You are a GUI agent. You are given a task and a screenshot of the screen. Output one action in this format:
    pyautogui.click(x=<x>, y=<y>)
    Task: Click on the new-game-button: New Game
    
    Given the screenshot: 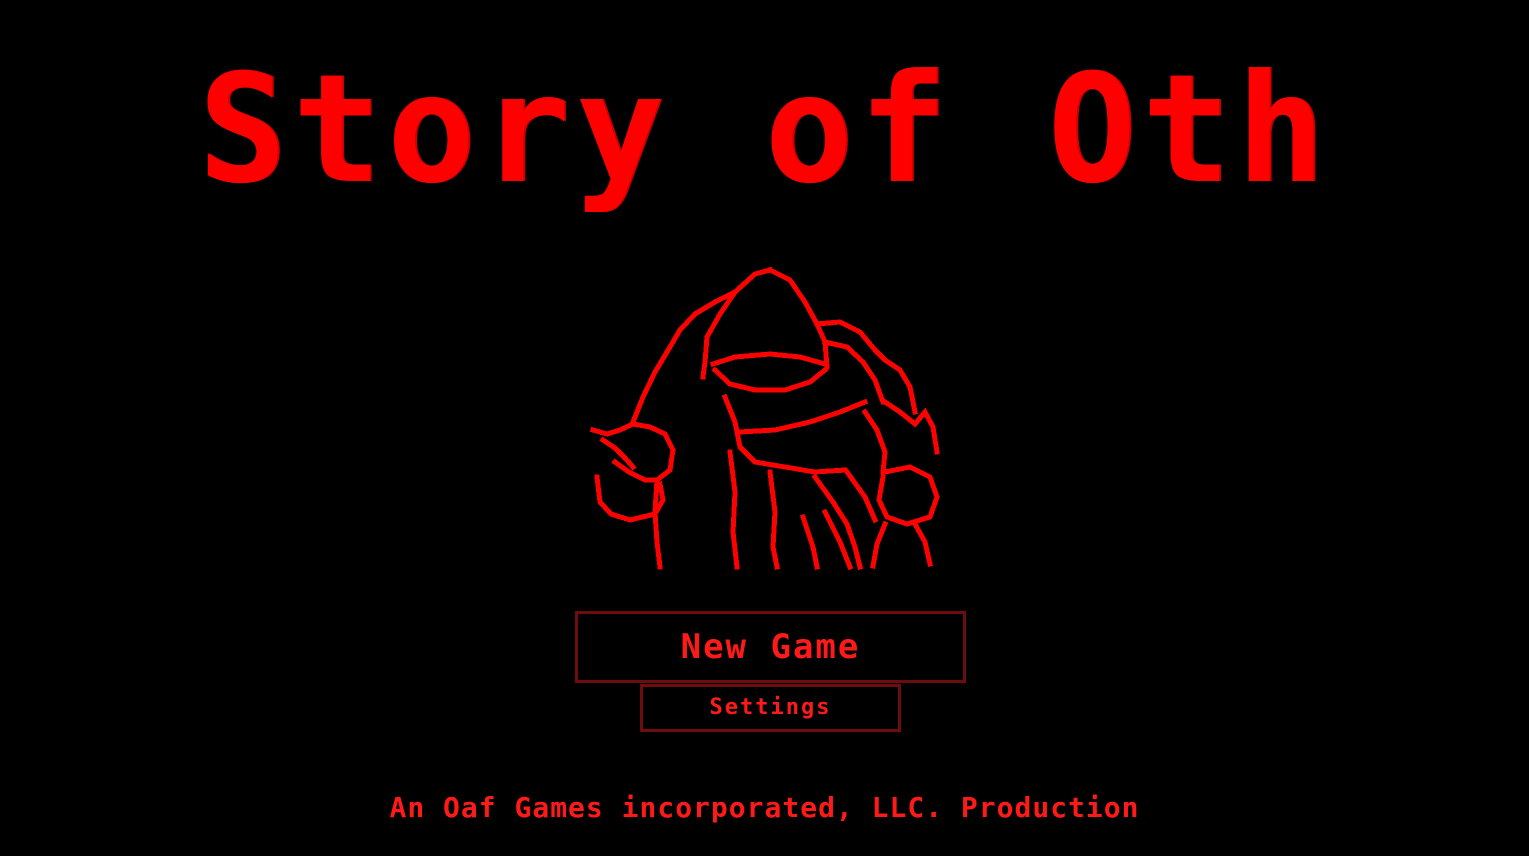 What is the action you would take?
    pyautogui.click(x=770, y=647)
    